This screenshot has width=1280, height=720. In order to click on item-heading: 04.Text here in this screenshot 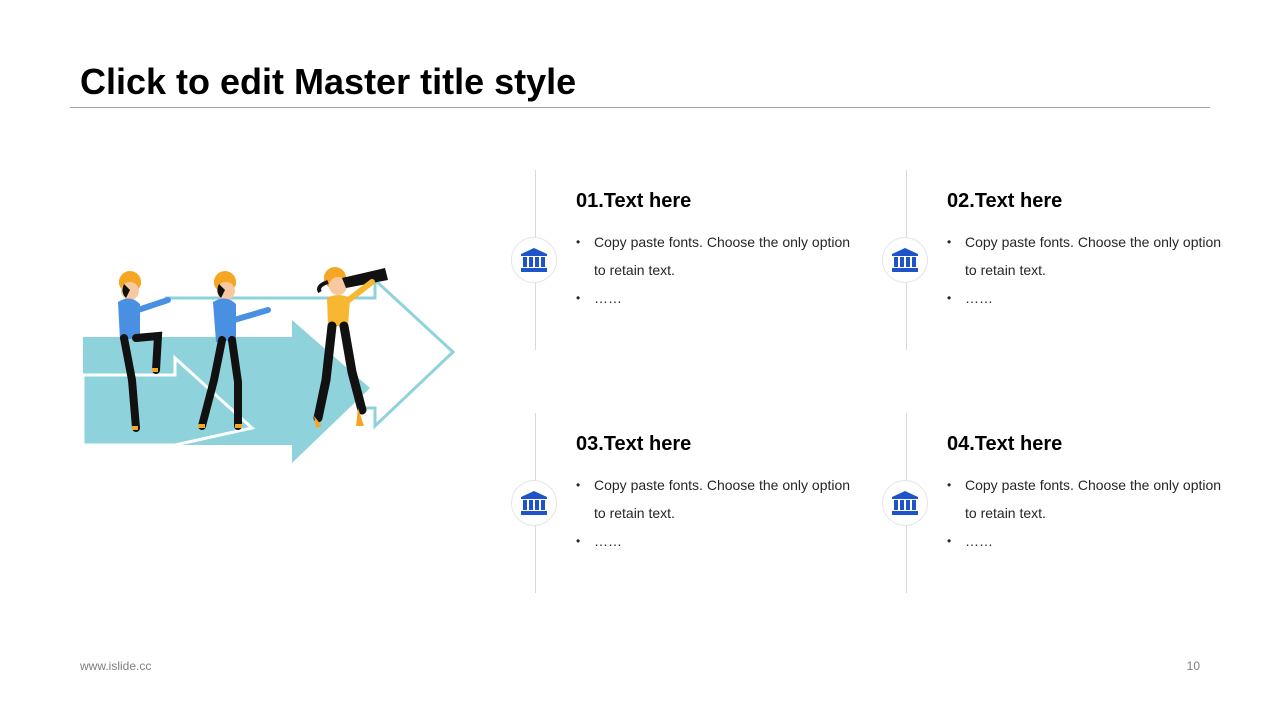, I will do `click(1004, 444)`.